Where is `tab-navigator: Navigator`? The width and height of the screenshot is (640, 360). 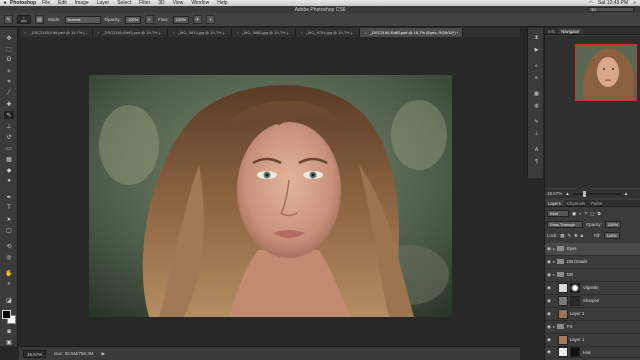 tab-navigator: Navigator is located at coordinates (570, 31).